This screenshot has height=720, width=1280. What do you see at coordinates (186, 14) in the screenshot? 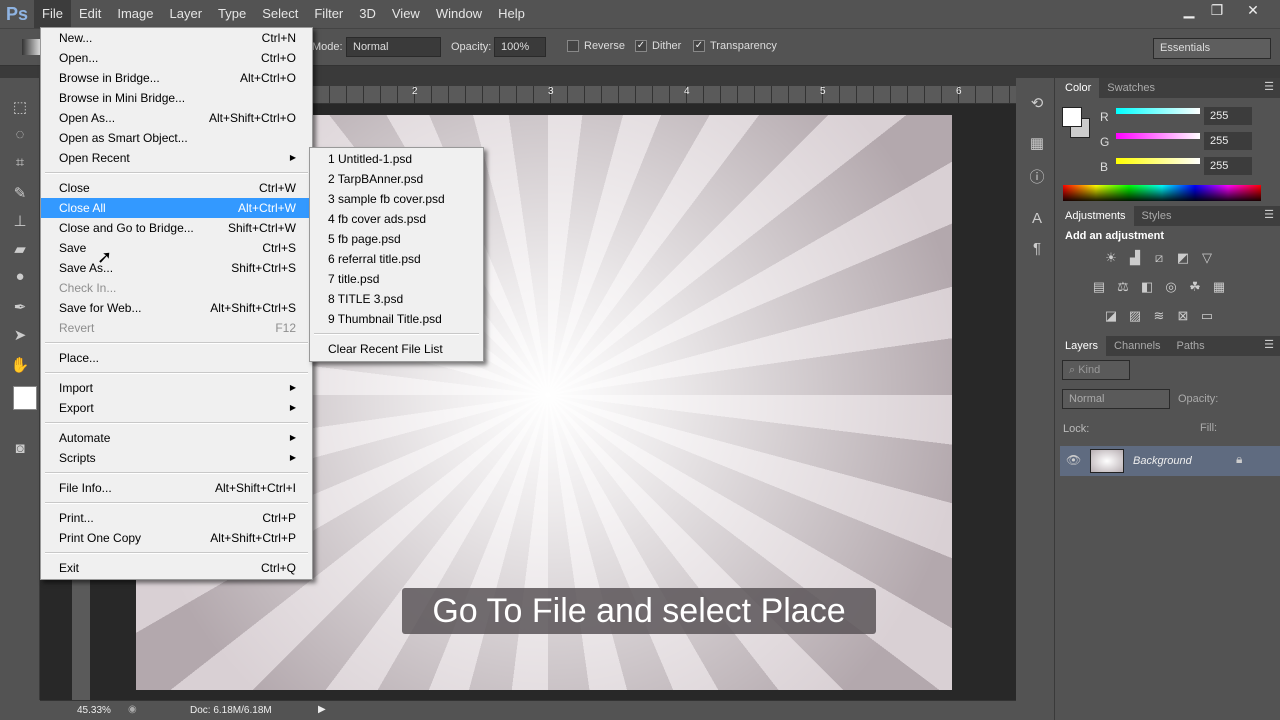
I see `menu-layer: Layer` at bounding box center [186, 14].